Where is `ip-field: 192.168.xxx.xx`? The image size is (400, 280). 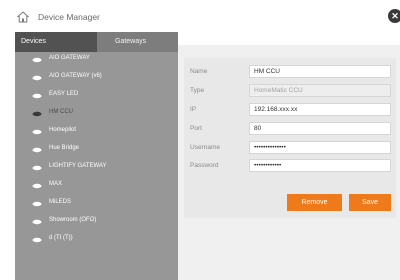
ip-field: 192.168.xxx.xx is located at coordinates (320, 109).